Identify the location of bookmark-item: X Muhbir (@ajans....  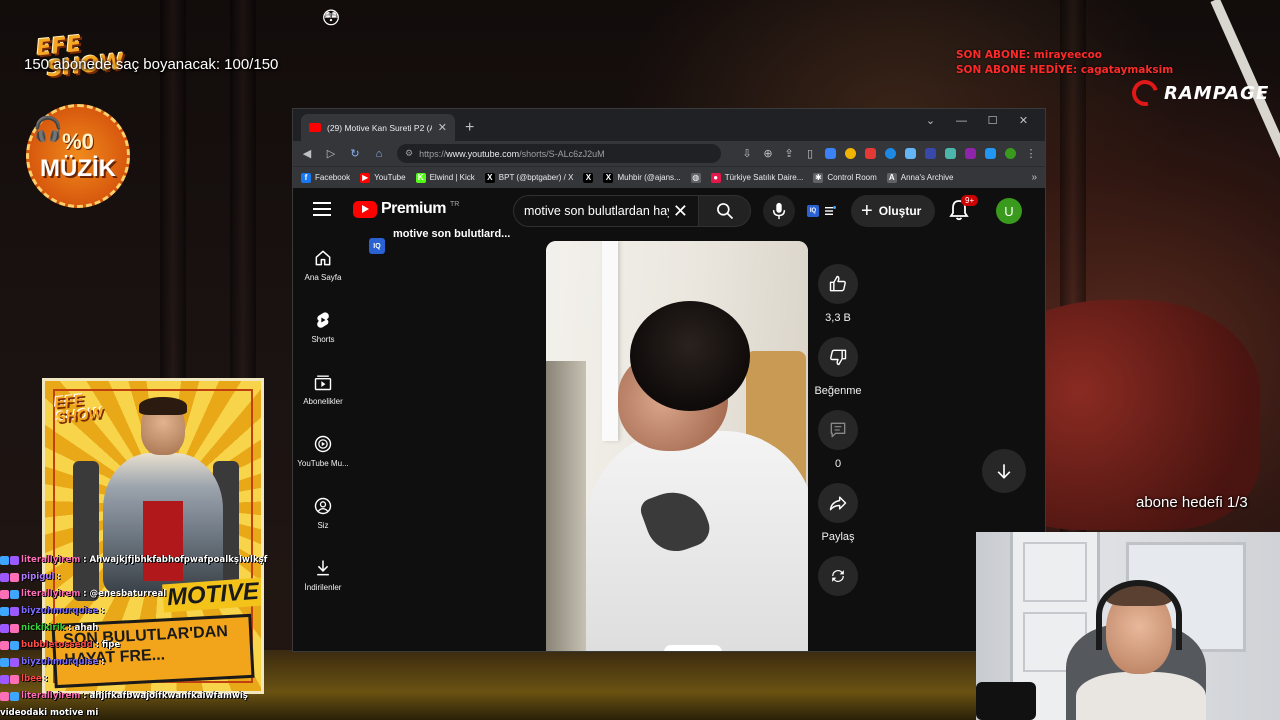
(642, 177).